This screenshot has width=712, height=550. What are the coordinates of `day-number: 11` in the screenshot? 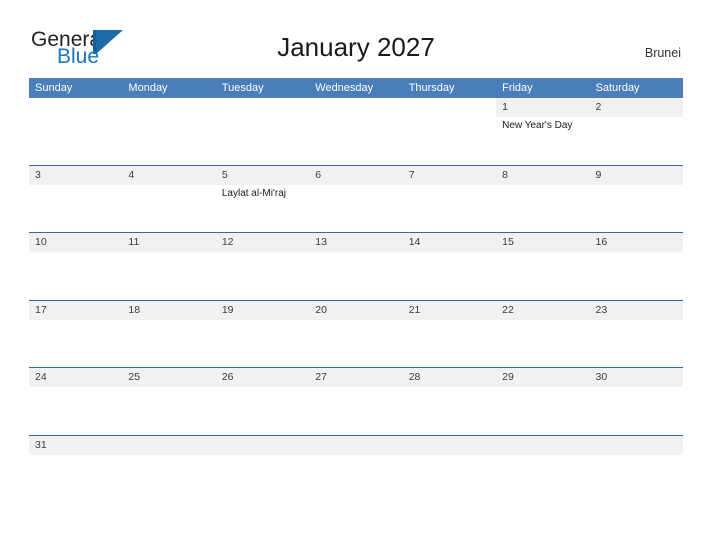 It's located at (134, 242).